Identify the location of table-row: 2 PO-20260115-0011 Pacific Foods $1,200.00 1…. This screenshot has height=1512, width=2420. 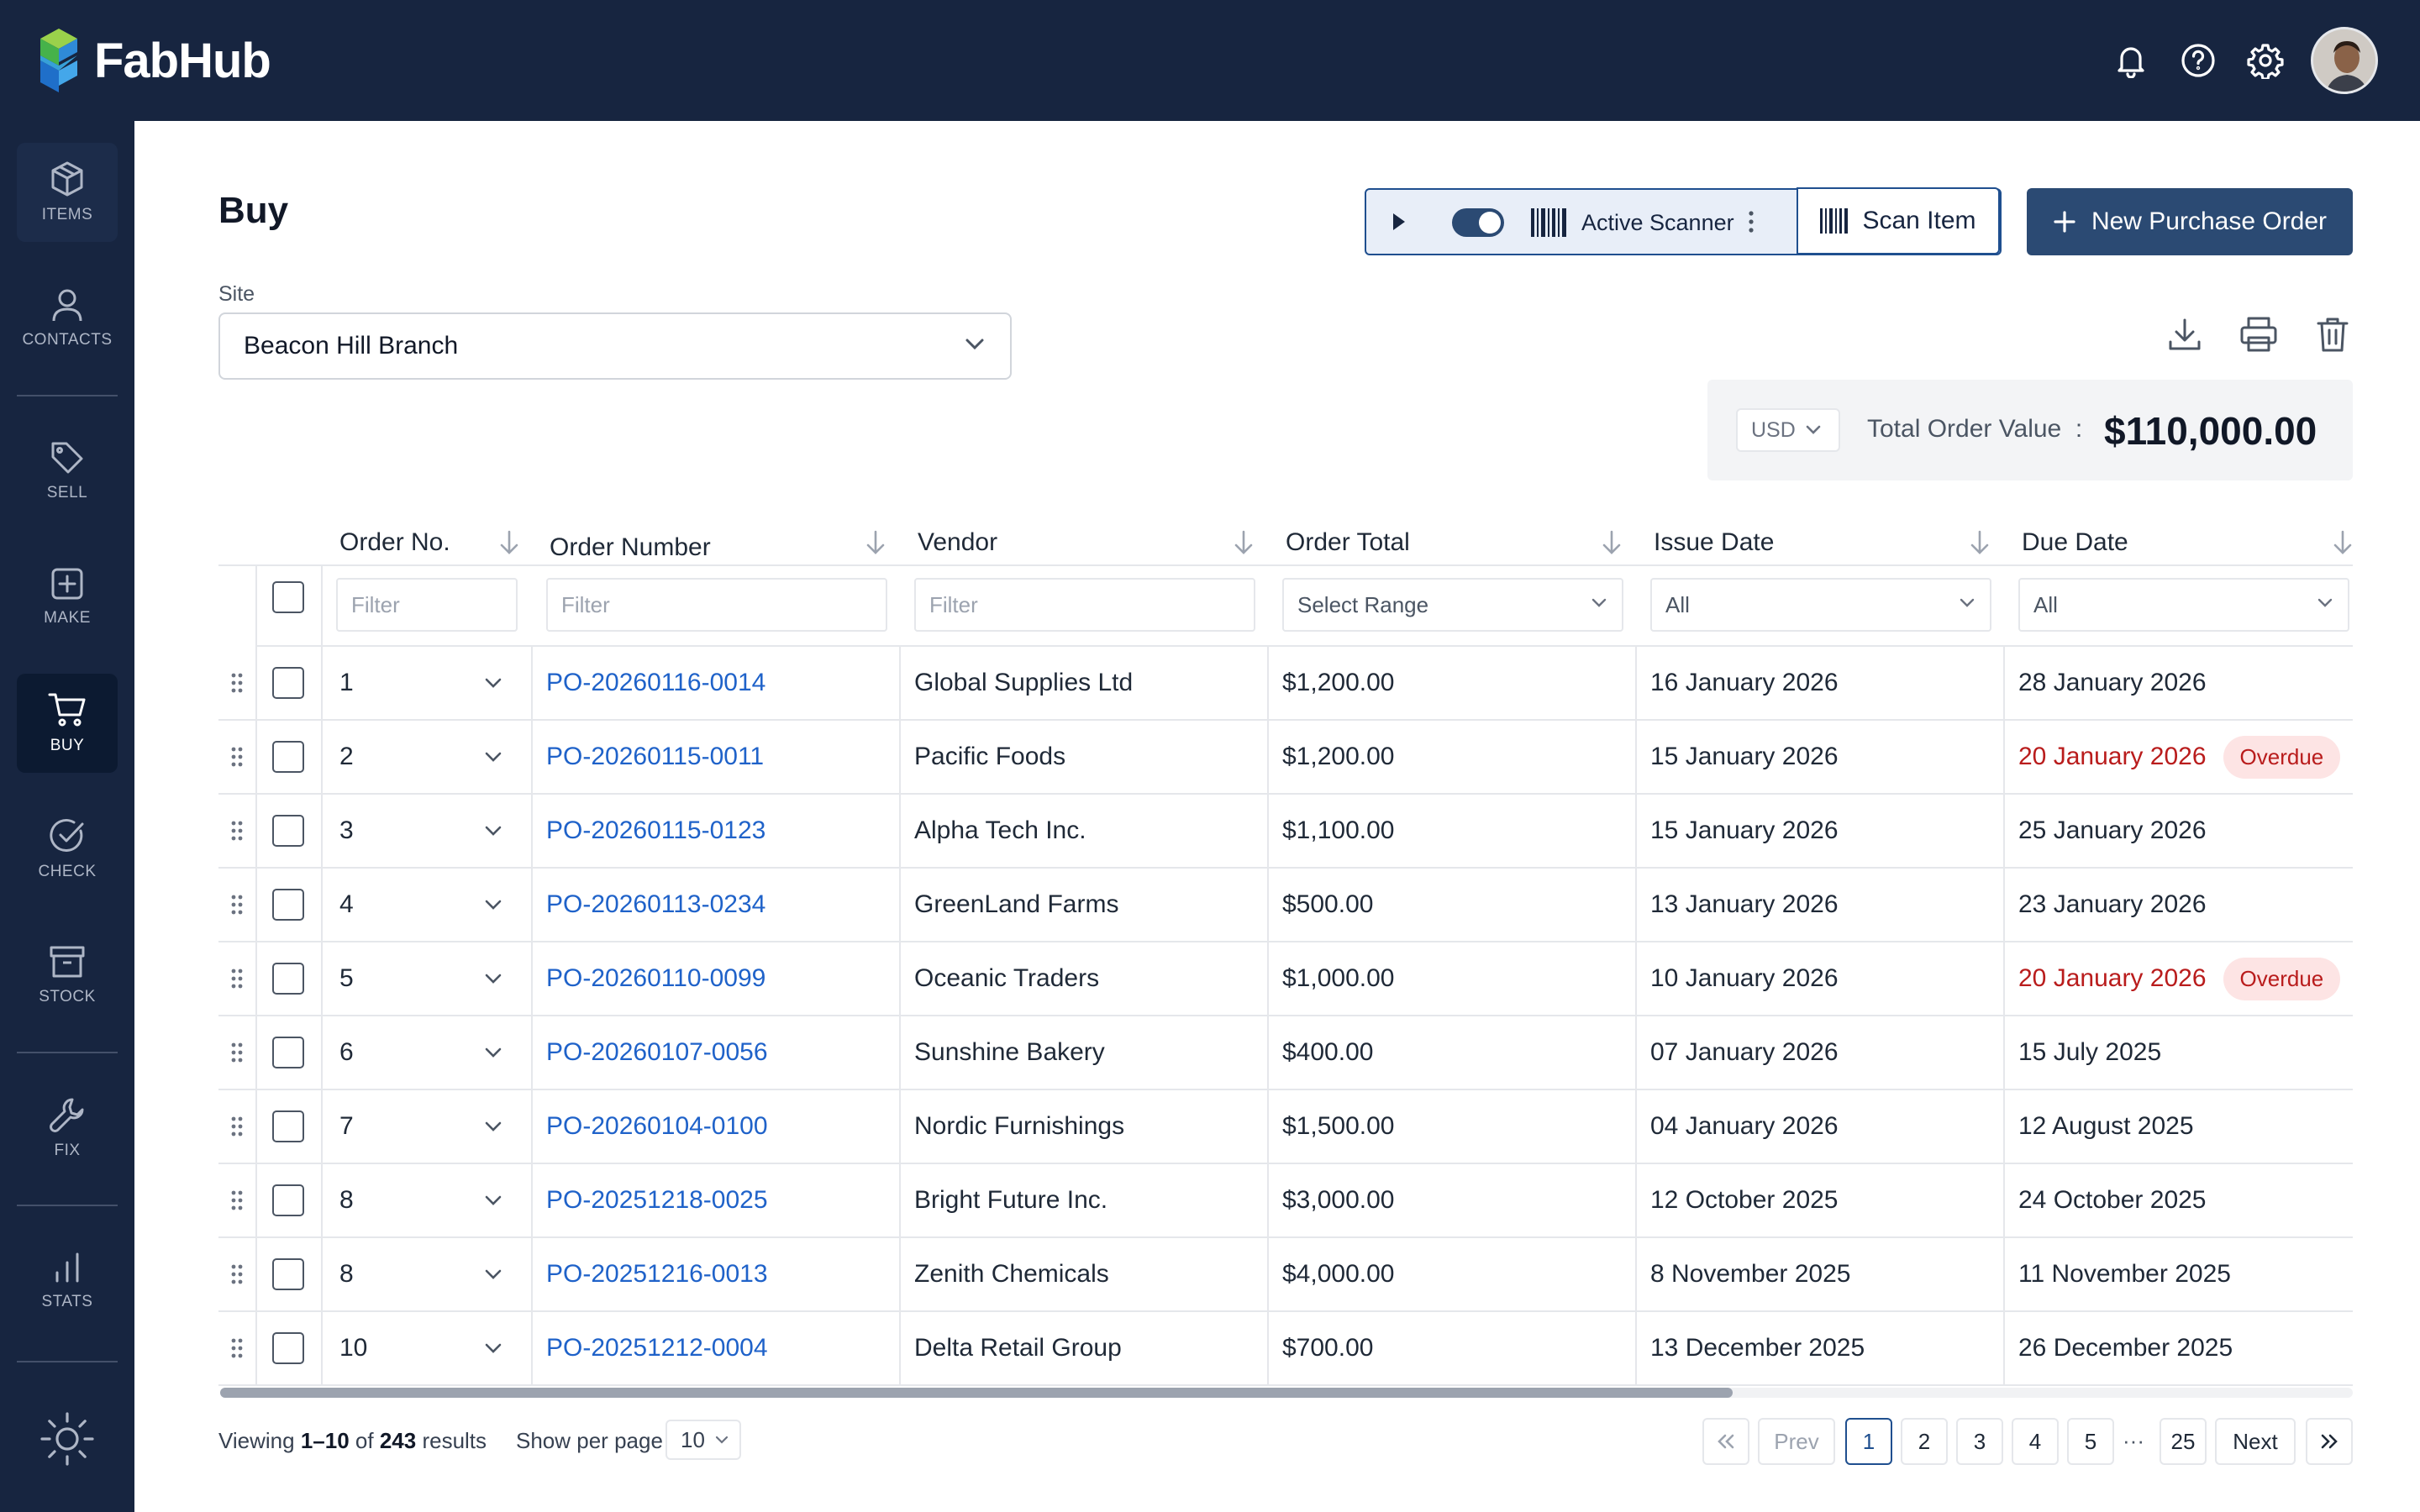
(1286, 758).